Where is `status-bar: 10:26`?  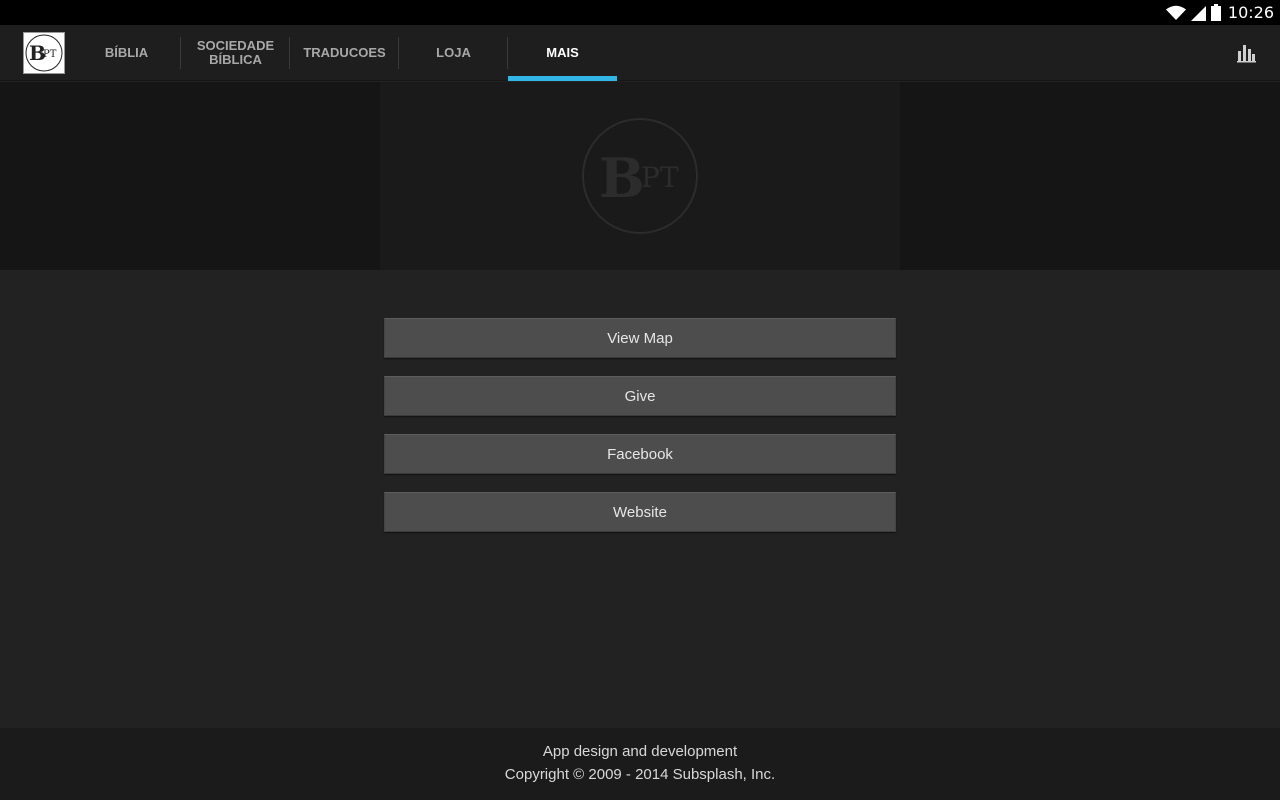 status-bar: 10:26 is located at coordinates (640, 12).